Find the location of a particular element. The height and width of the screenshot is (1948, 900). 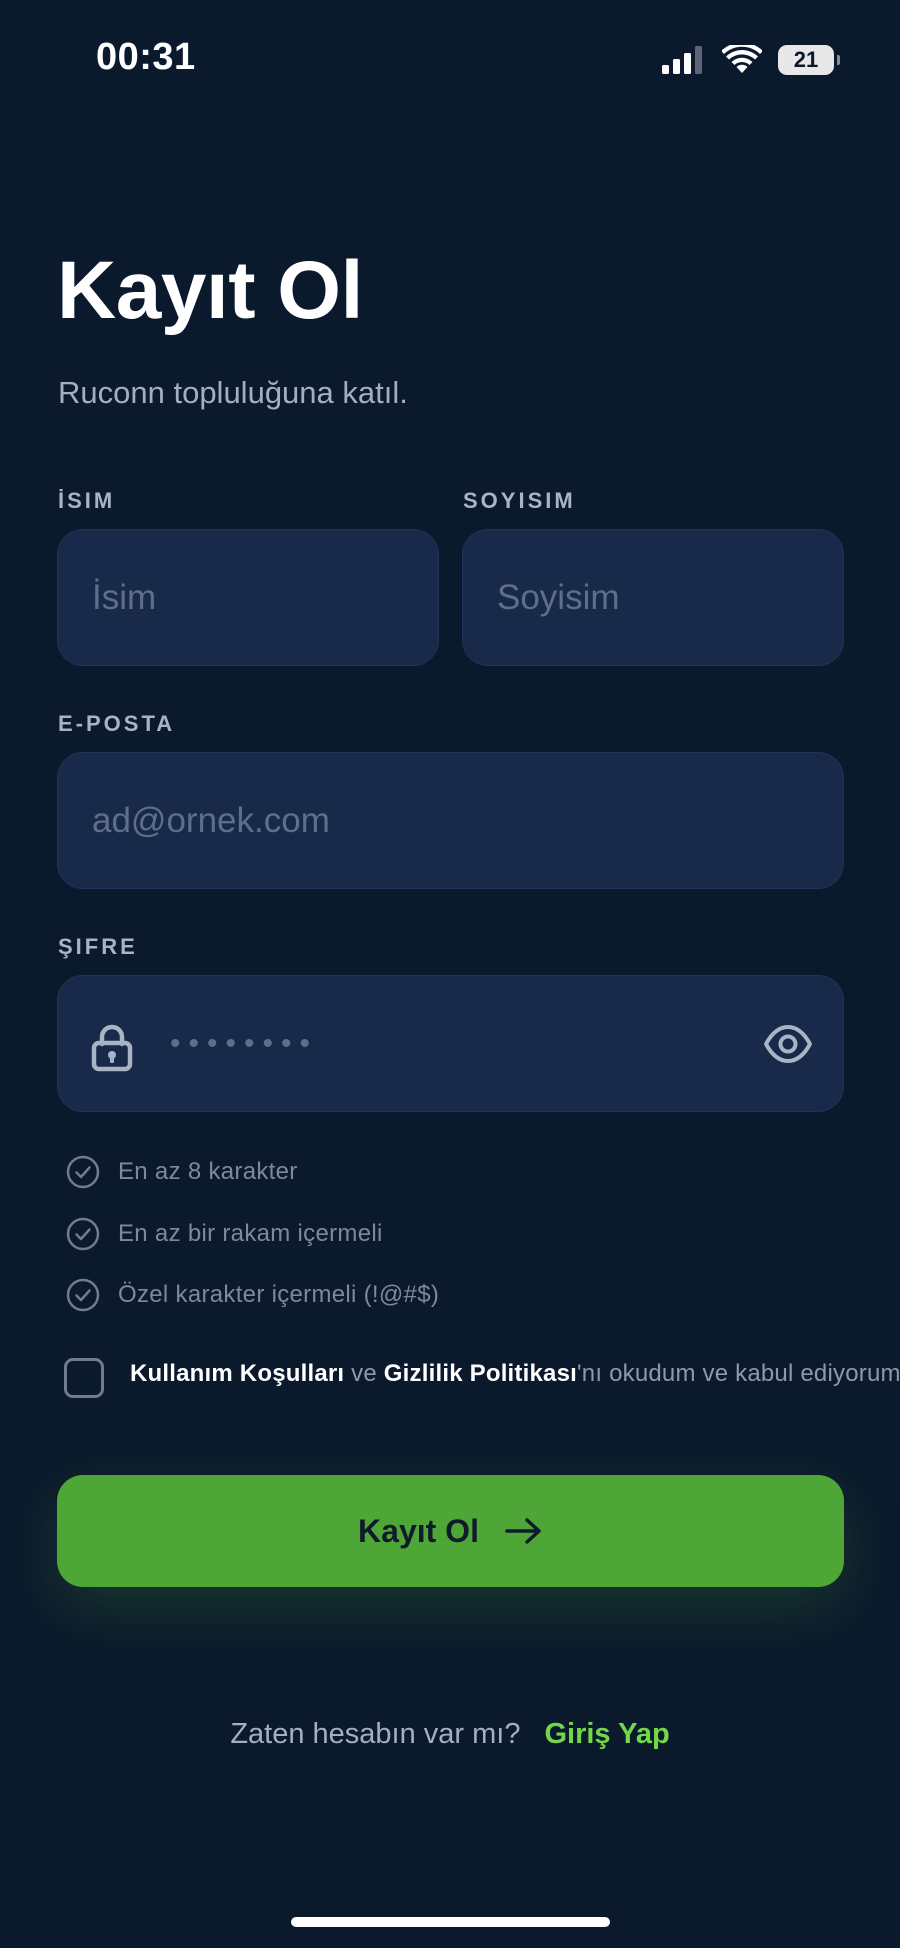

password-field is located at coordinates (450, 1043).